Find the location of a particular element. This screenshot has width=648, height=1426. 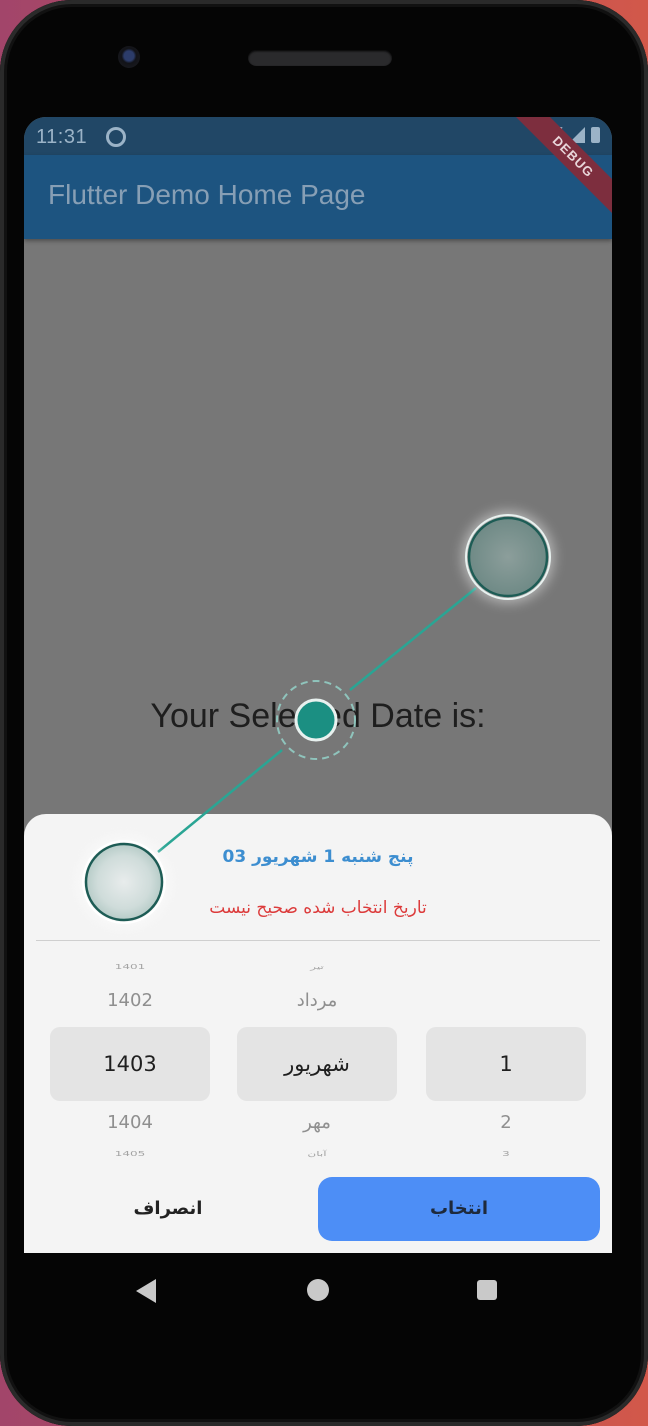

confirm-button: انتخاب is located at coordinates (459, 1209).